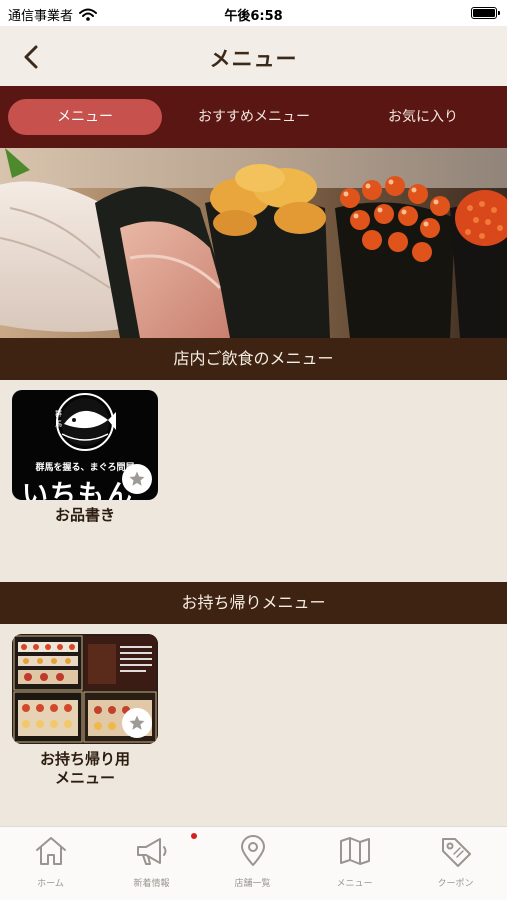 The height and width of the screenshot is (900, 507). Describe the element at coordinates (354, 884) in the screenshot. I see `tab-label: メニュー` at that location.